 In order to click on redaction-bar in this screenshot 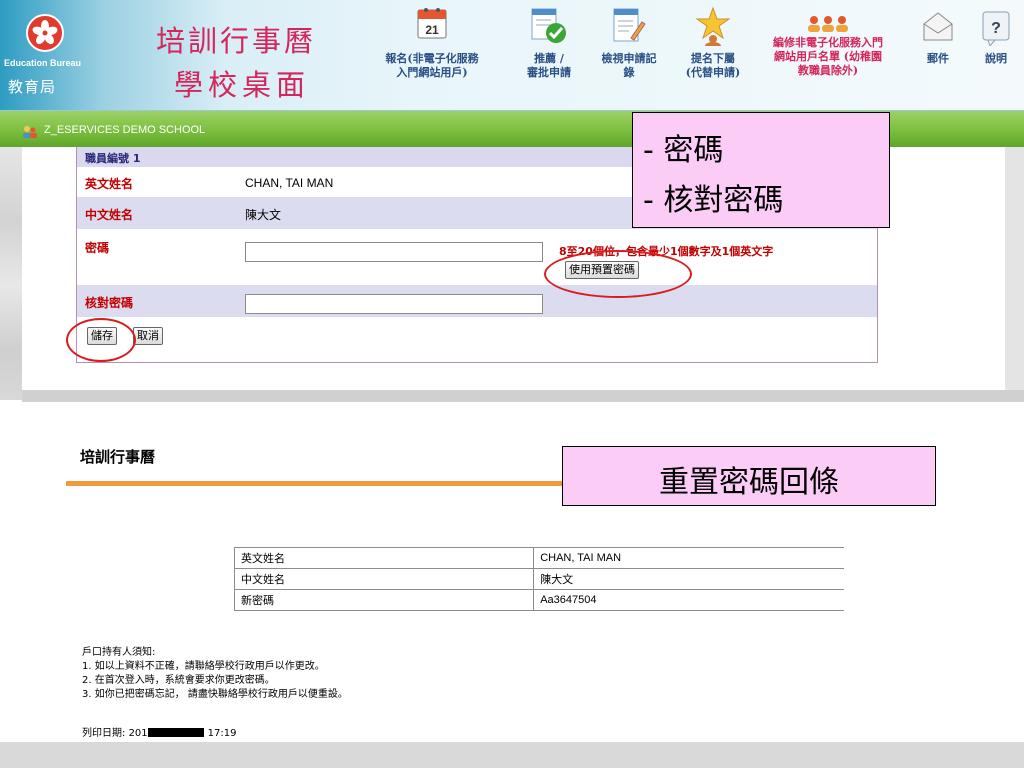, I will do `click(175, 732)`.